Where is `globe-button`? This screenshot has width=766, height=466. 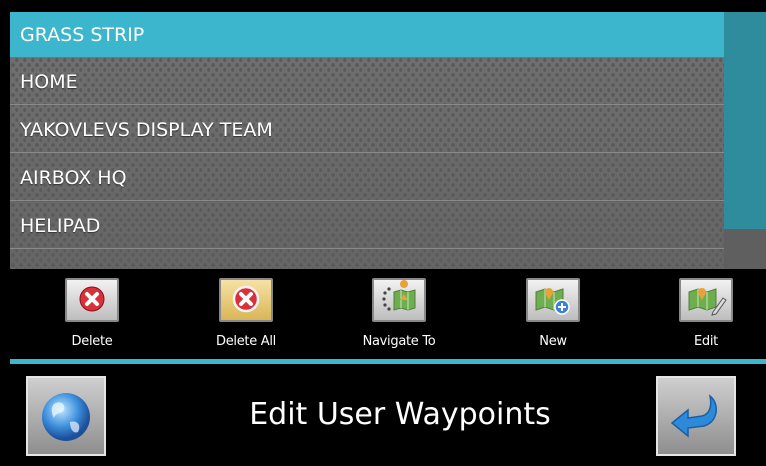
globe-button is located at coordinates (66, 416).